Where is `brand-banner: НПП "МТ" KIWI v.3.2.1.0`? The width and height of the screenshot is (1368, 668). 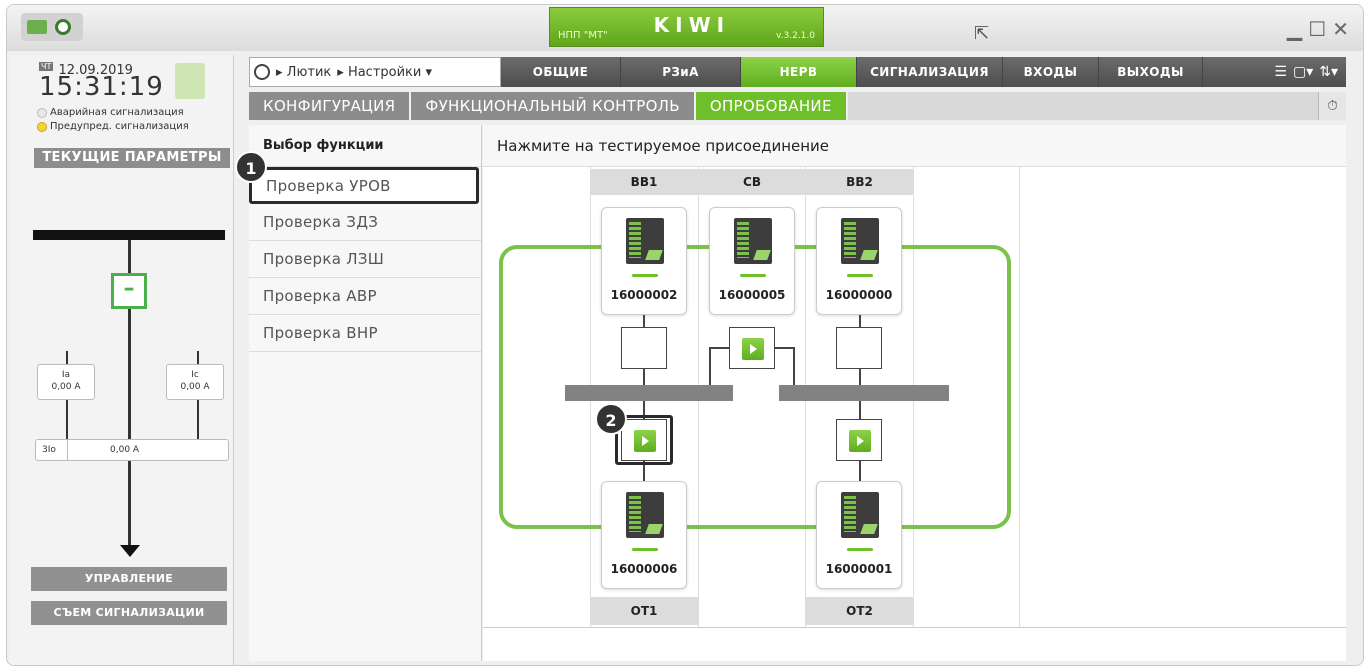
brand-banner: НПП "МТ" KIWI v.3.2.1.0 is located at coordinates (686, 27).